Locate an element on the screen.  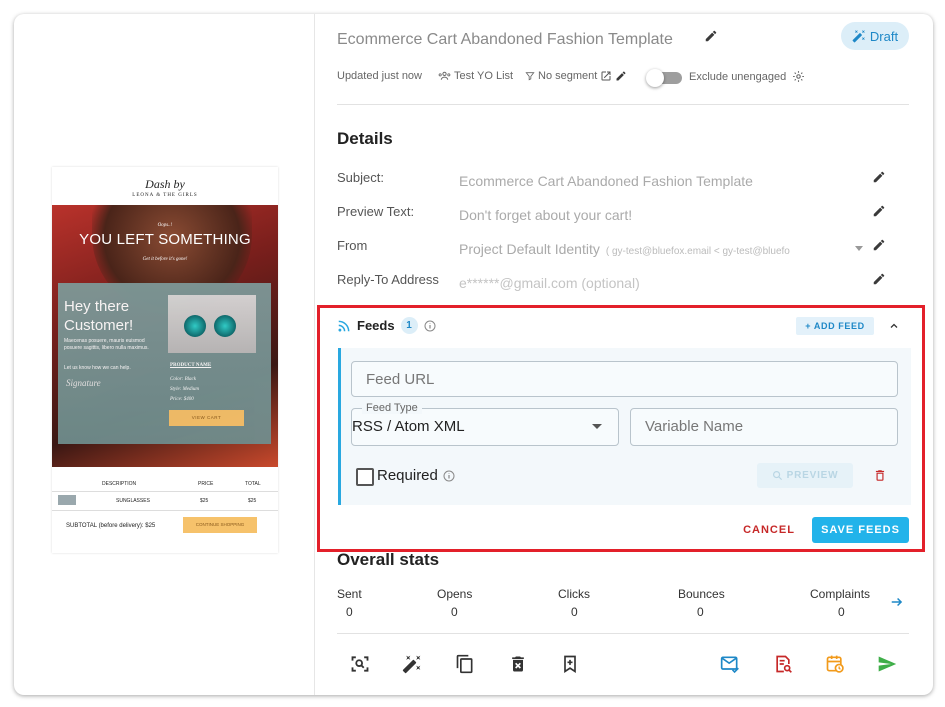
header-divider is located at coordinates (623, 104).